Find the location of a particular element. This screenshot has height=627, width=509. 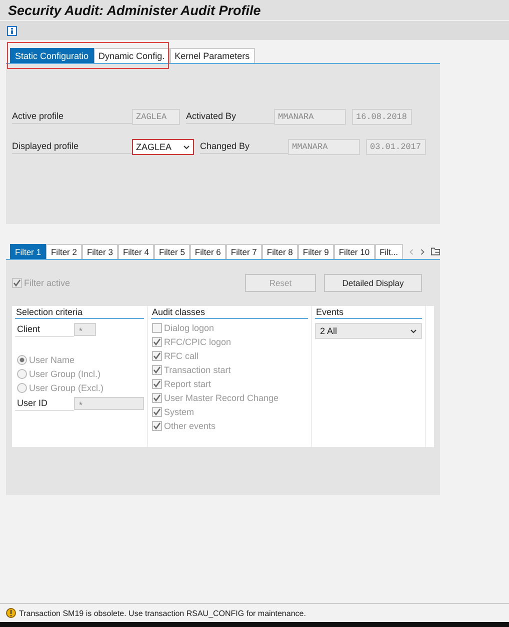

detailed-display-button: Detailed Display is located at coordinates (373, 283).